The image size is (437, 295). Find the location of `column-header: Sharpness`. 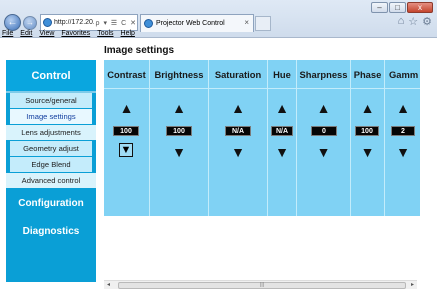

column-header: Sharpness is located at coordinates (323, 74).